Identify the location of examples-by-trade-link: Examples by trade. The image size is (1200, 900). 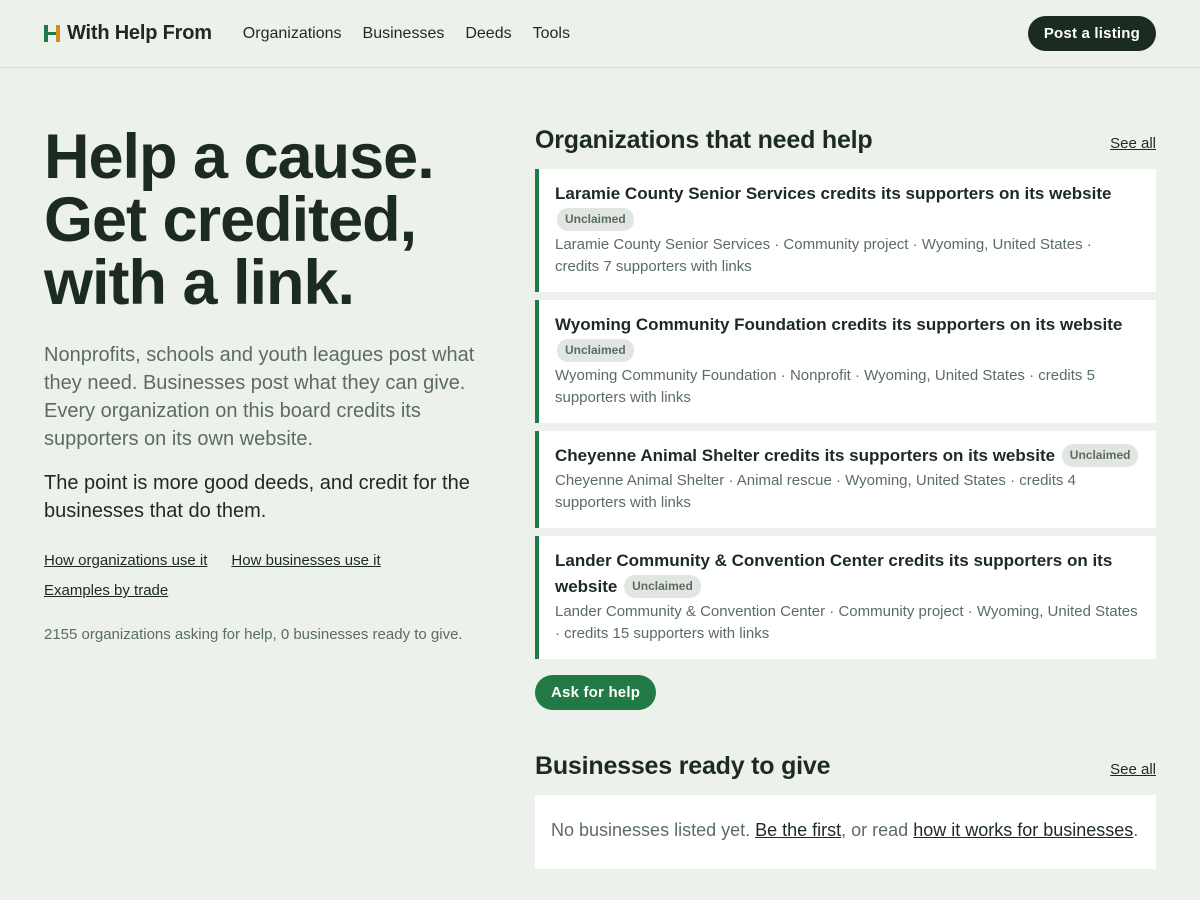
(106, 590).